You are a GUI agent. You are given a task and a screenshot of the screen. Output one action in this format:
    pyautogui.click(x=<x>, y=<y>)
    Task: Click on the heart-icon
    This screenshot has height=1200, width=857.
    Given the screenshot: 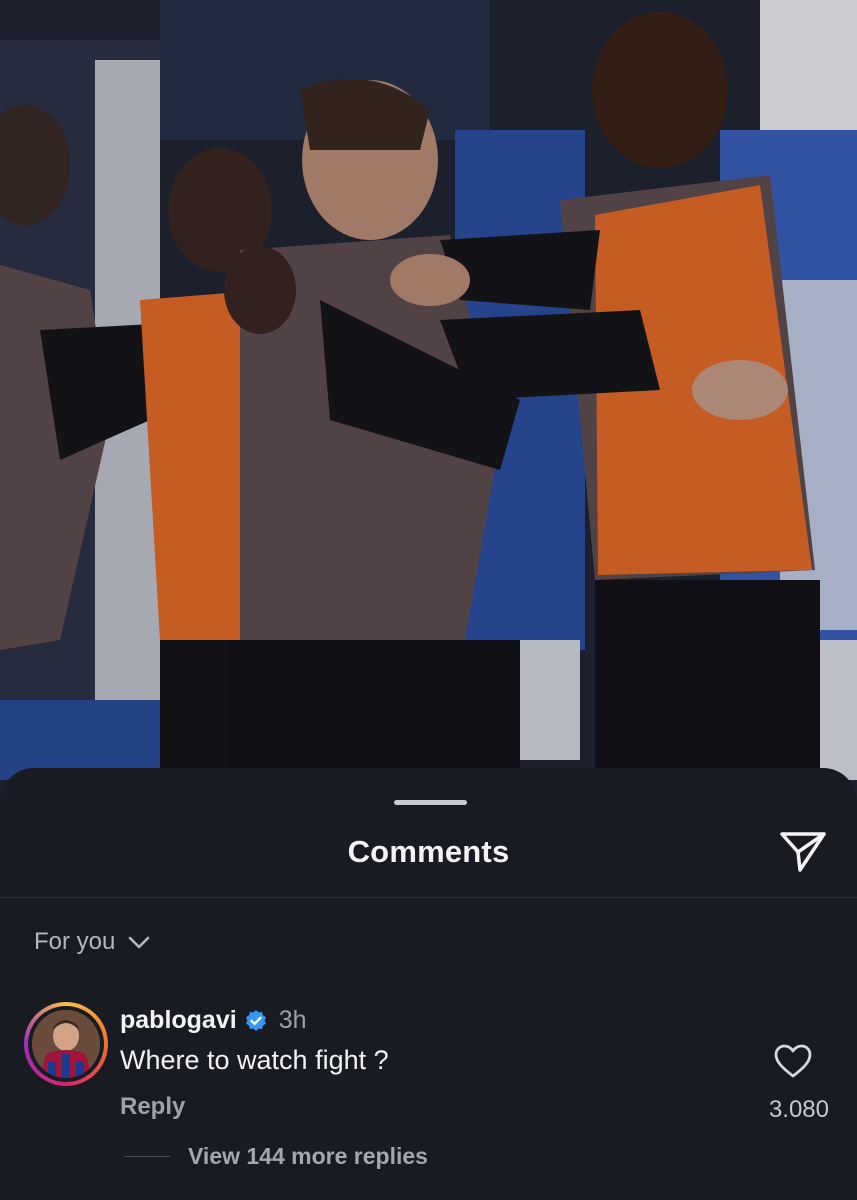 What is the action you would take?
    pyautogui.click(x=793, y=1061)
    